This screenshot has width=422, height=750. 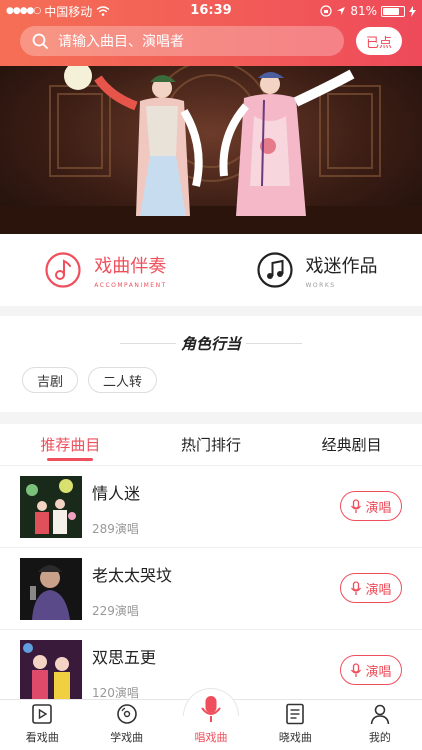 I want to click on status-bar: ●●●●○ 中国移动 16:39 81%, so click(x=211, y=11).